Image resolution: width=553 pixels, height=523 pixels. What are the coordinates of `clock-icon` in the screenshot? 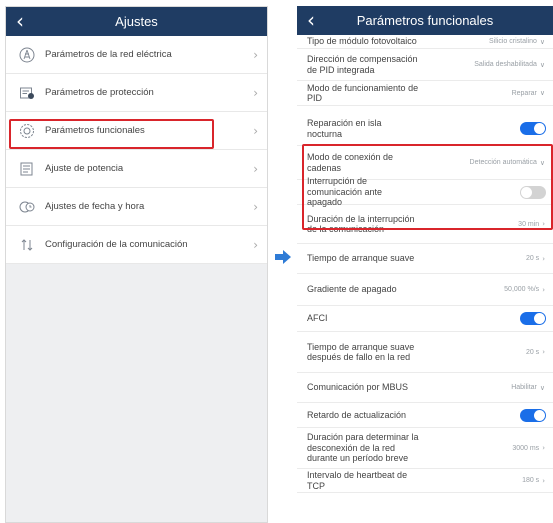 It's located at (27, 207).